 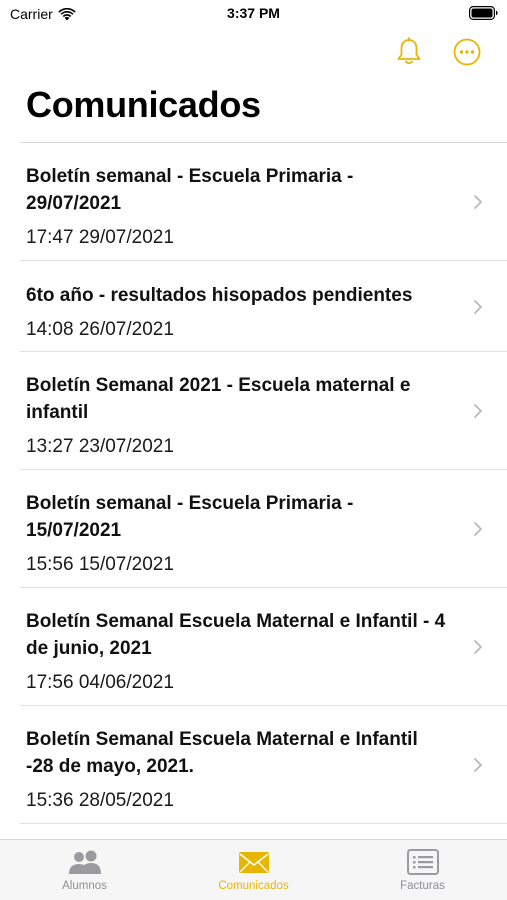 What do you see at coordinates (409, 52) in the screenshot?
I see `bell-icon` at bounding box center [409, 52].